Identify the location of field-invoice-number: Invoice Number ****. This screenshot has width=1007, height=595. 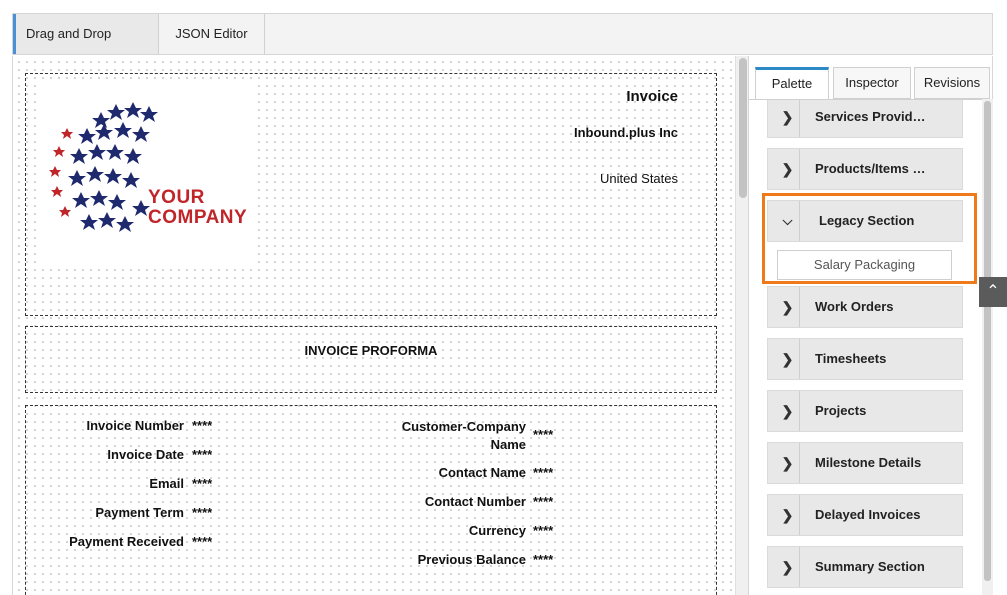
(176, 428).